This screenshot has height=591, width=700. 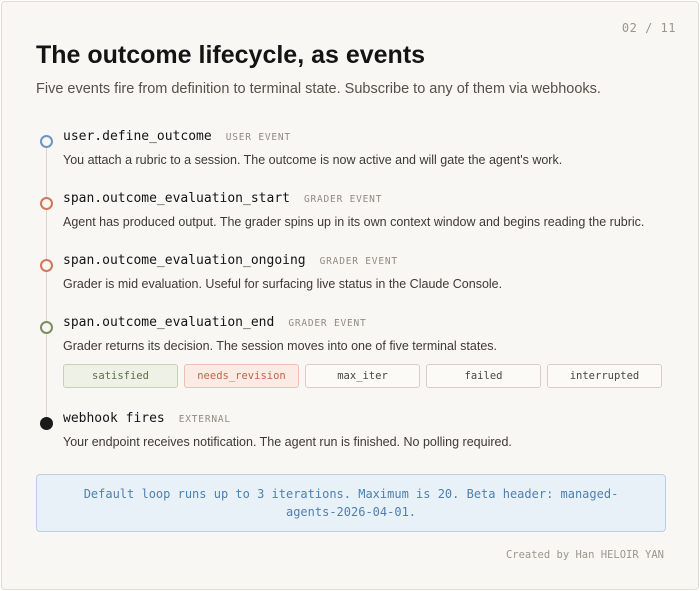 I want to click on timeline-line, so click(x=46, y=278).